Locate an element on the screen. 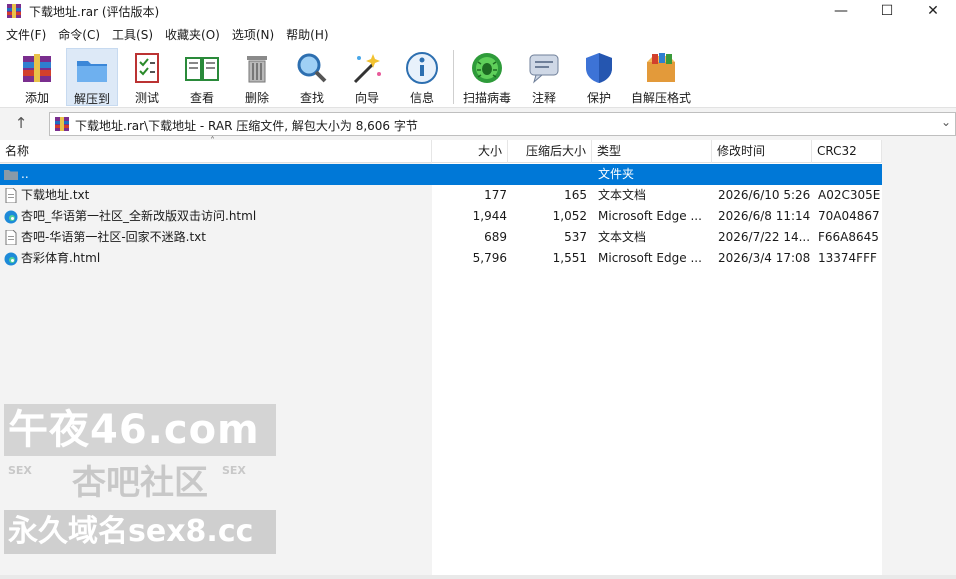  row-type: 文件夹 is located at coordinates (616, 174).